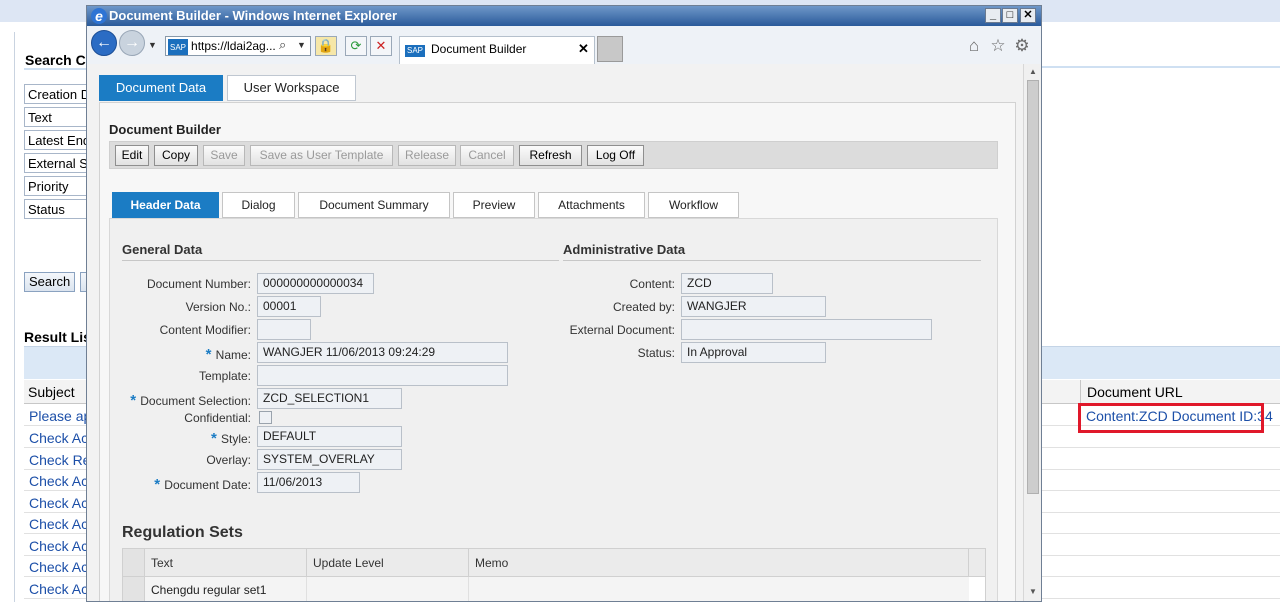 Image resolution: width=1280 pixels, height=602 pixels. What do you see at coordinates (388, 563) in the screenshot?
I see `column-header-update-level: Update Level` at bounding box center [388, 563].